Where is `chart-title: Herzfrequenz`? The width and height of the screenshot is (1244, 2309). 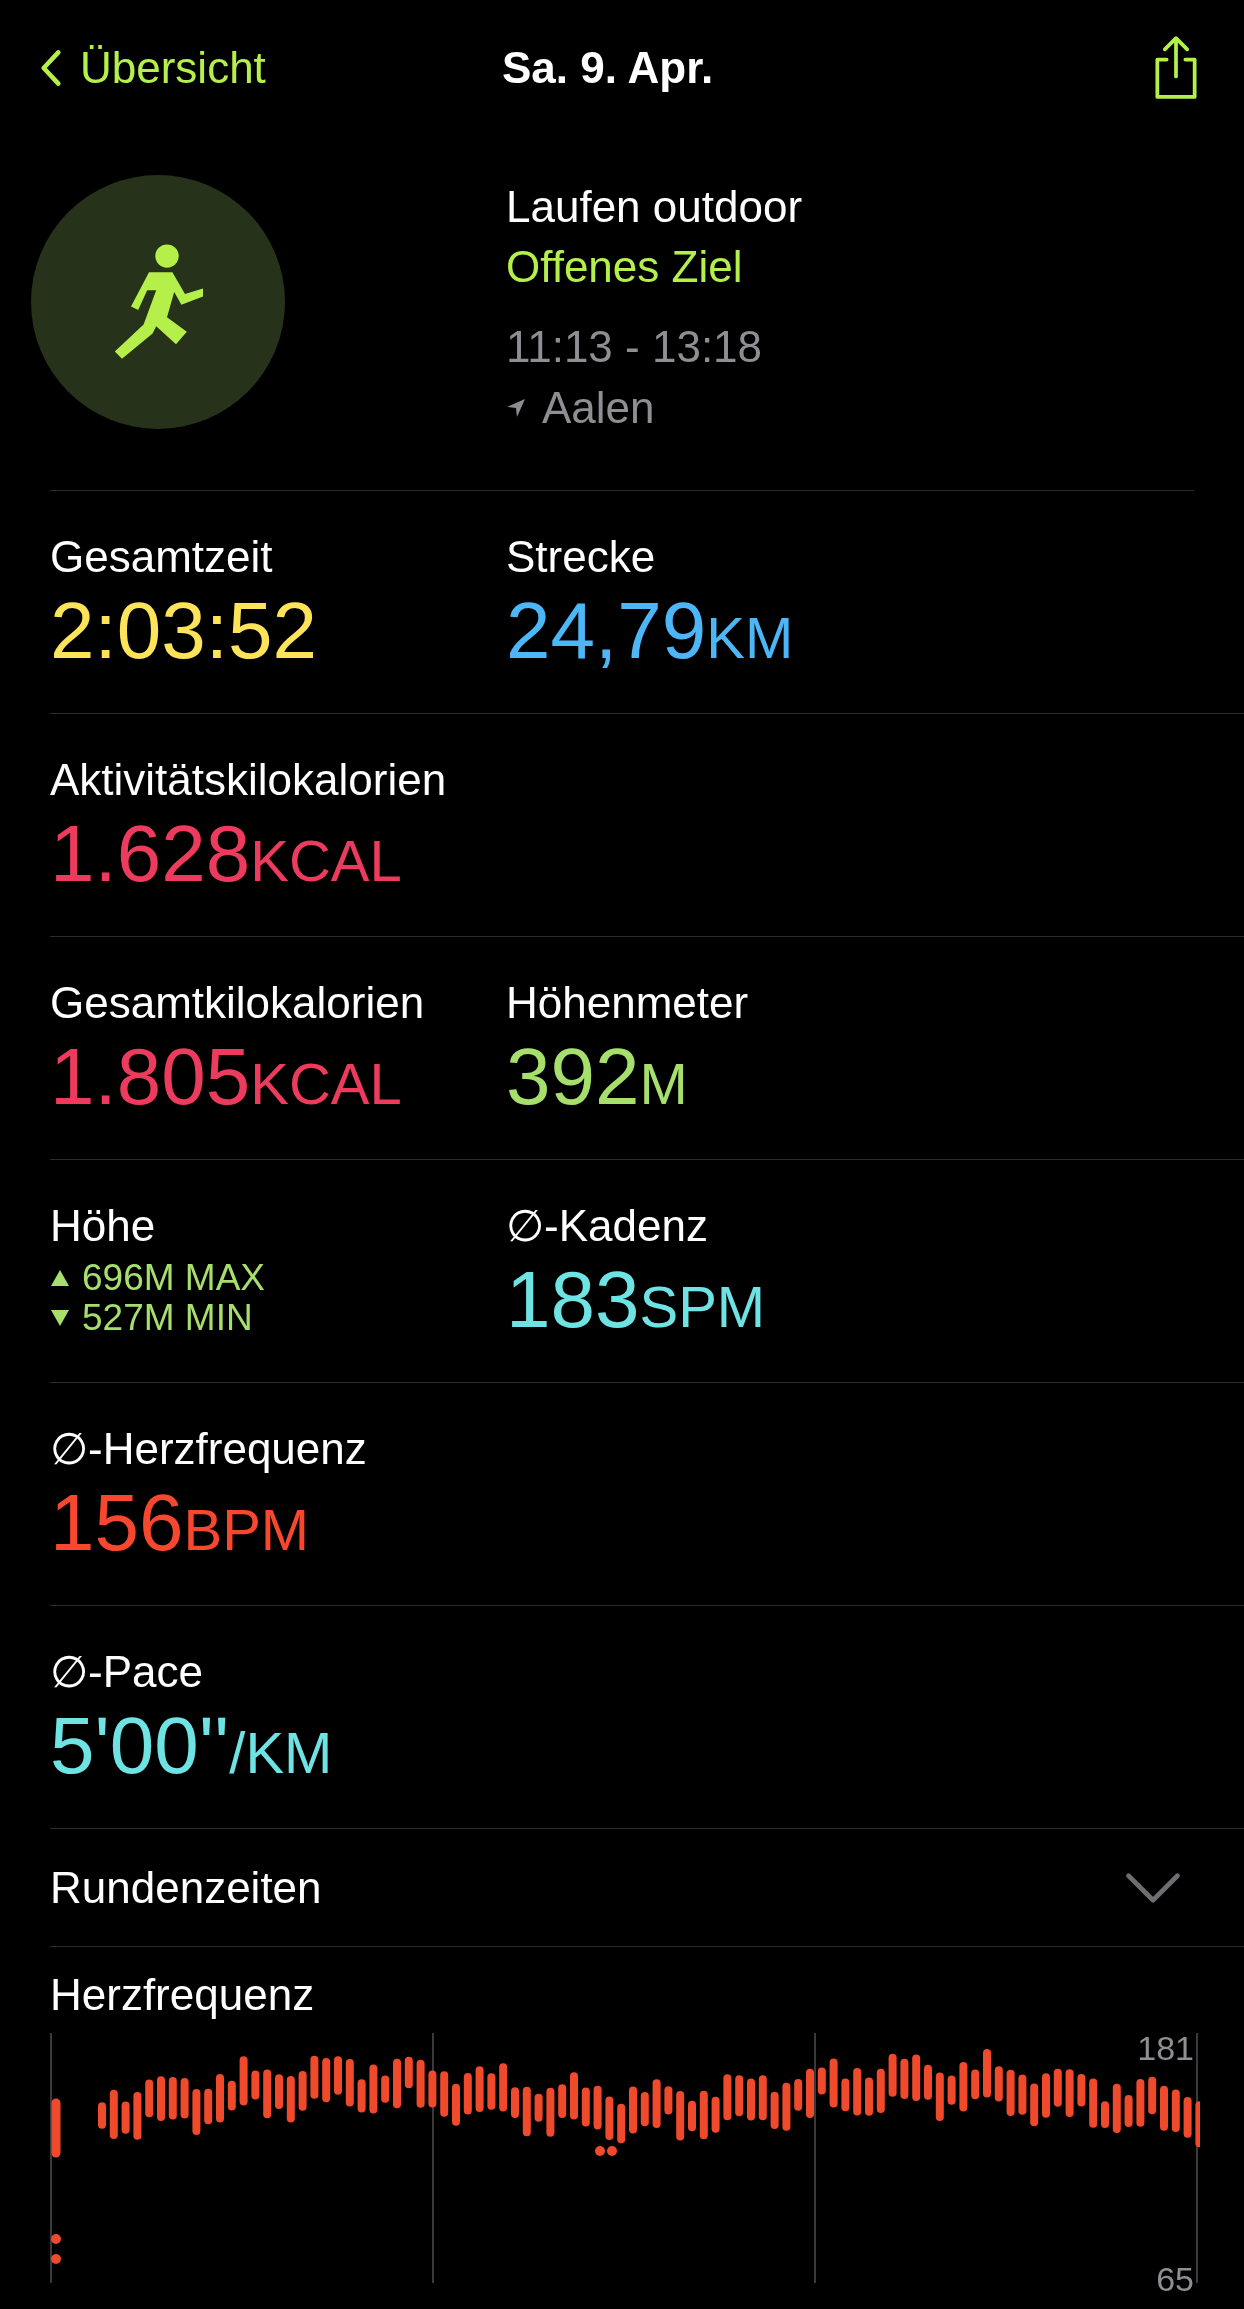
chart-title: Herzfrequenz is located at coordinates (183, 1995).